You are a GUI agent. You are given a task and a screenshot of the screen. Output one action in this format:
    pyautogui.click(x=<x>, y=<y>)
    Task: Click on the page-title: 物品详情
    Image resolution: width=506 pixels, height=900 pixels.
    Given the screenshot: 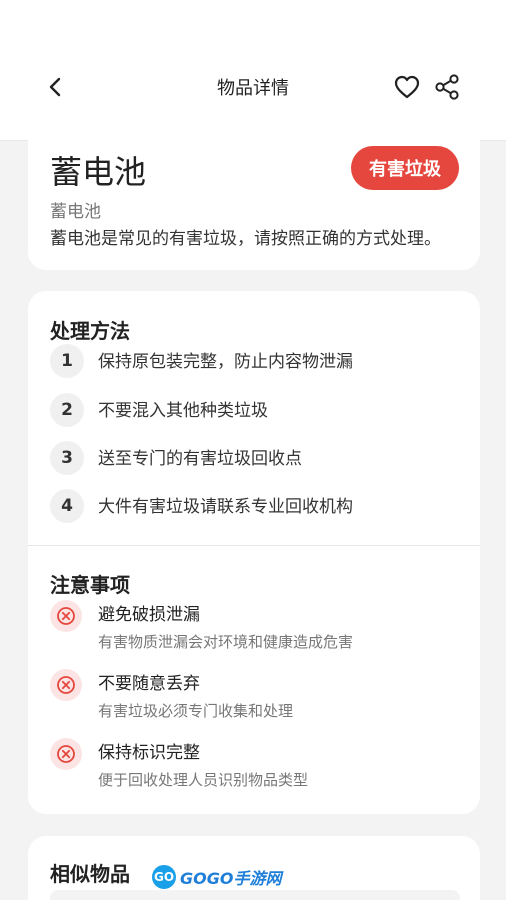 What is the action you would take?
    pyautogui.click(x=253, y=88)
    